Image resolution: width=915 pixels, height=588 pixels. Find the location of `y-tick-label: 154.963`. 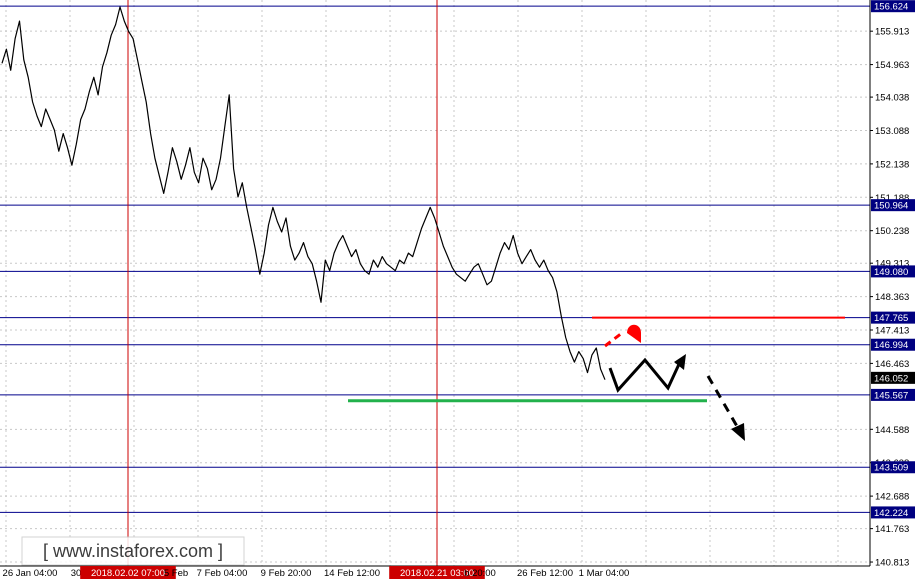

y-tick-label: 154.963 is located at coordinates (892, 65).